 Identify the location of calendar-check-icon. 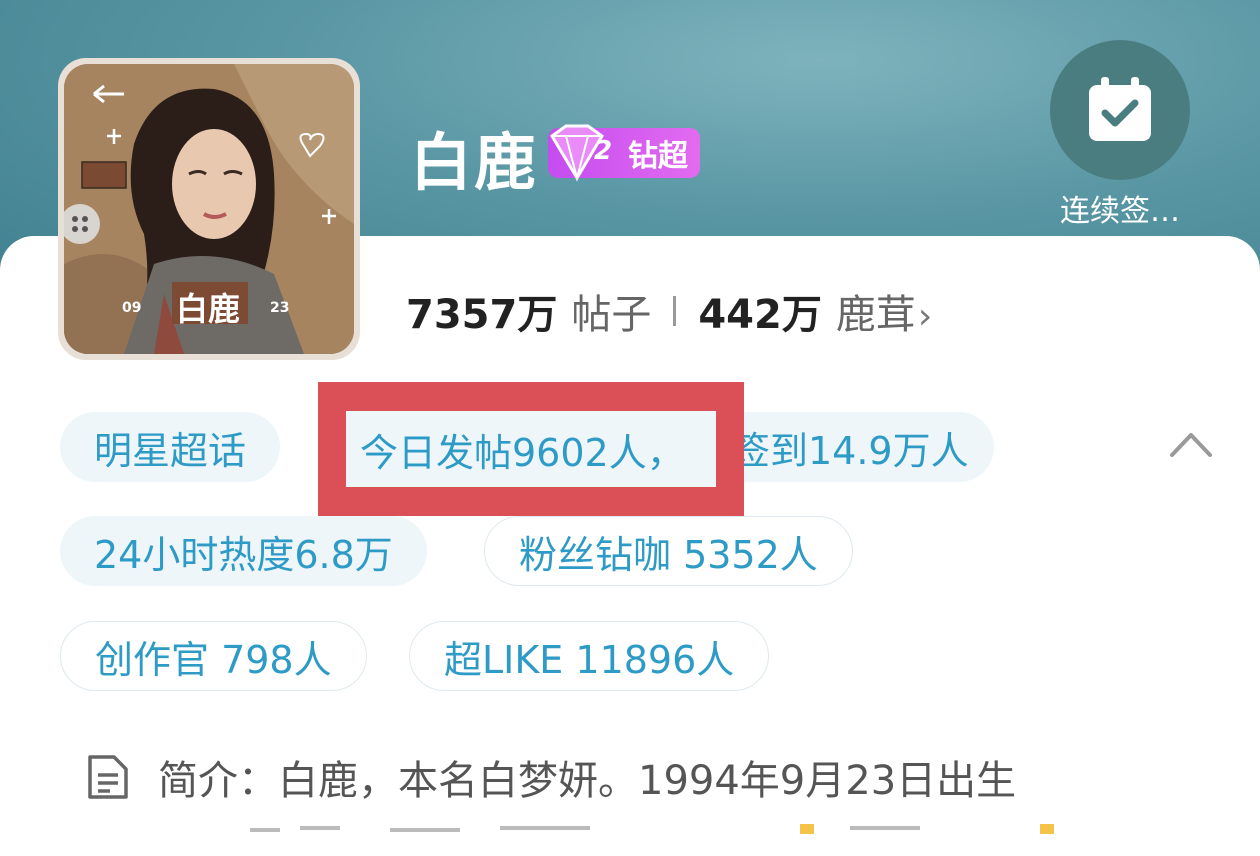
(1120, 109).